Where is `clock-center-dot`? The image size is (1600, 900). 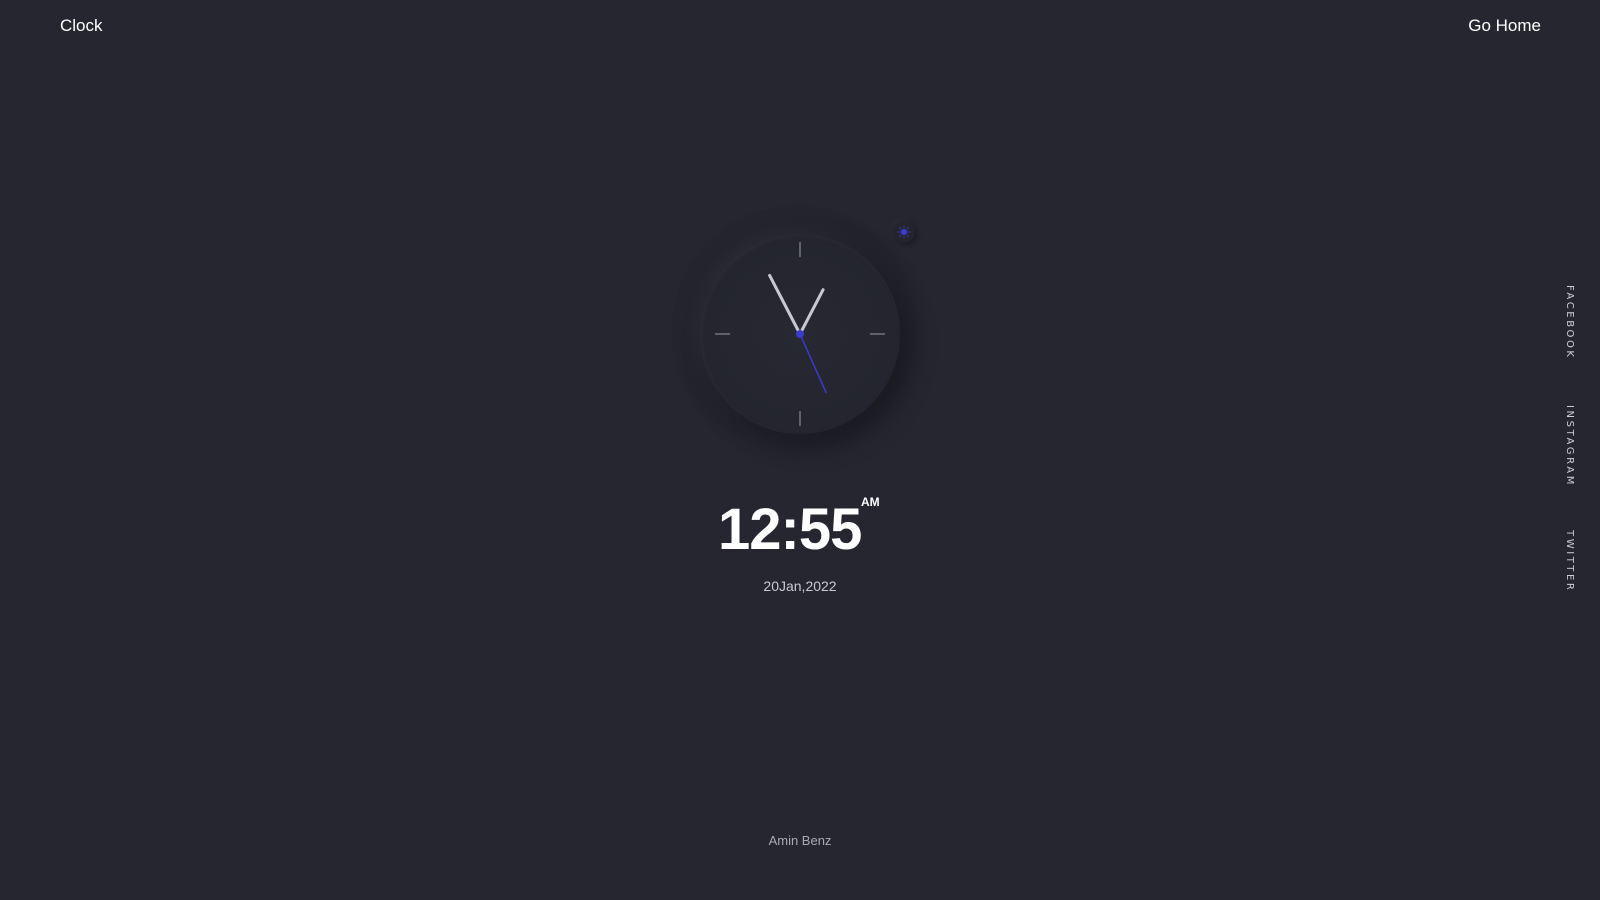
clock-center-dot is located at coordinates (800, 334).